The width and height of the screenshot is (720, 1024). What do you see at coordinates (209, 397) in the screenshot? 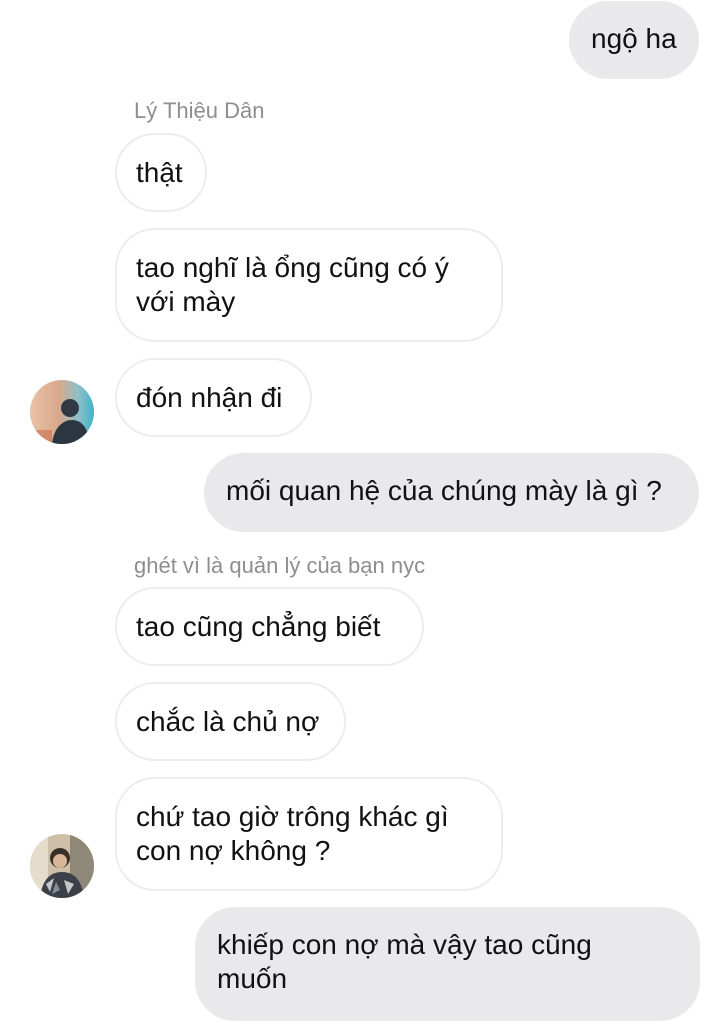
I see `message-text: đón nhận đi` at bounding box center [209, 397].